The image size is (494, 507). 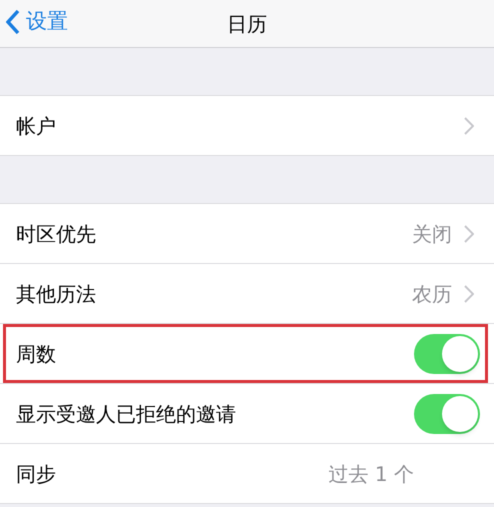 What do you see at coordinates (247, 24) in the screenshot?
I see `window-title: 日历` at bounding box center [247, 24].